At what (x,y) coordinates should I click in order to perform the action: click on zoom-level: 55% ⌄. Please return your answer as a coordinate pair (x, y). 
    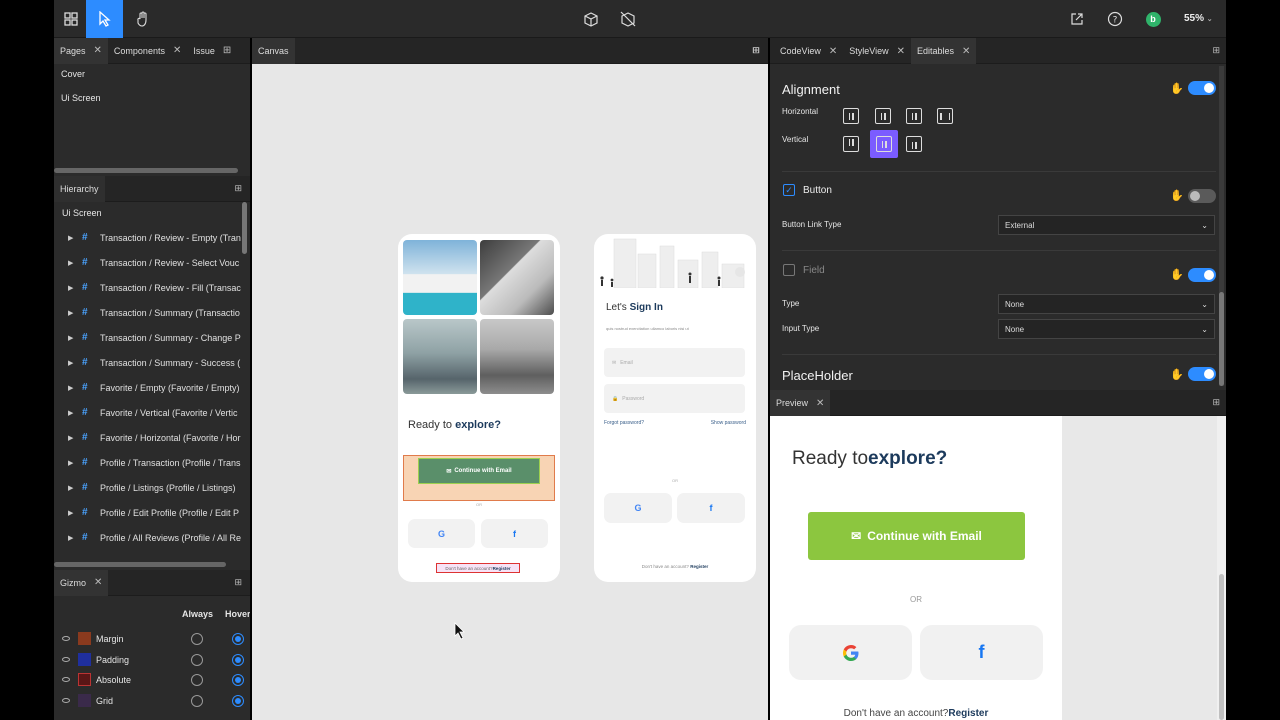
    Looking at the image, I should click on (1198, 18).